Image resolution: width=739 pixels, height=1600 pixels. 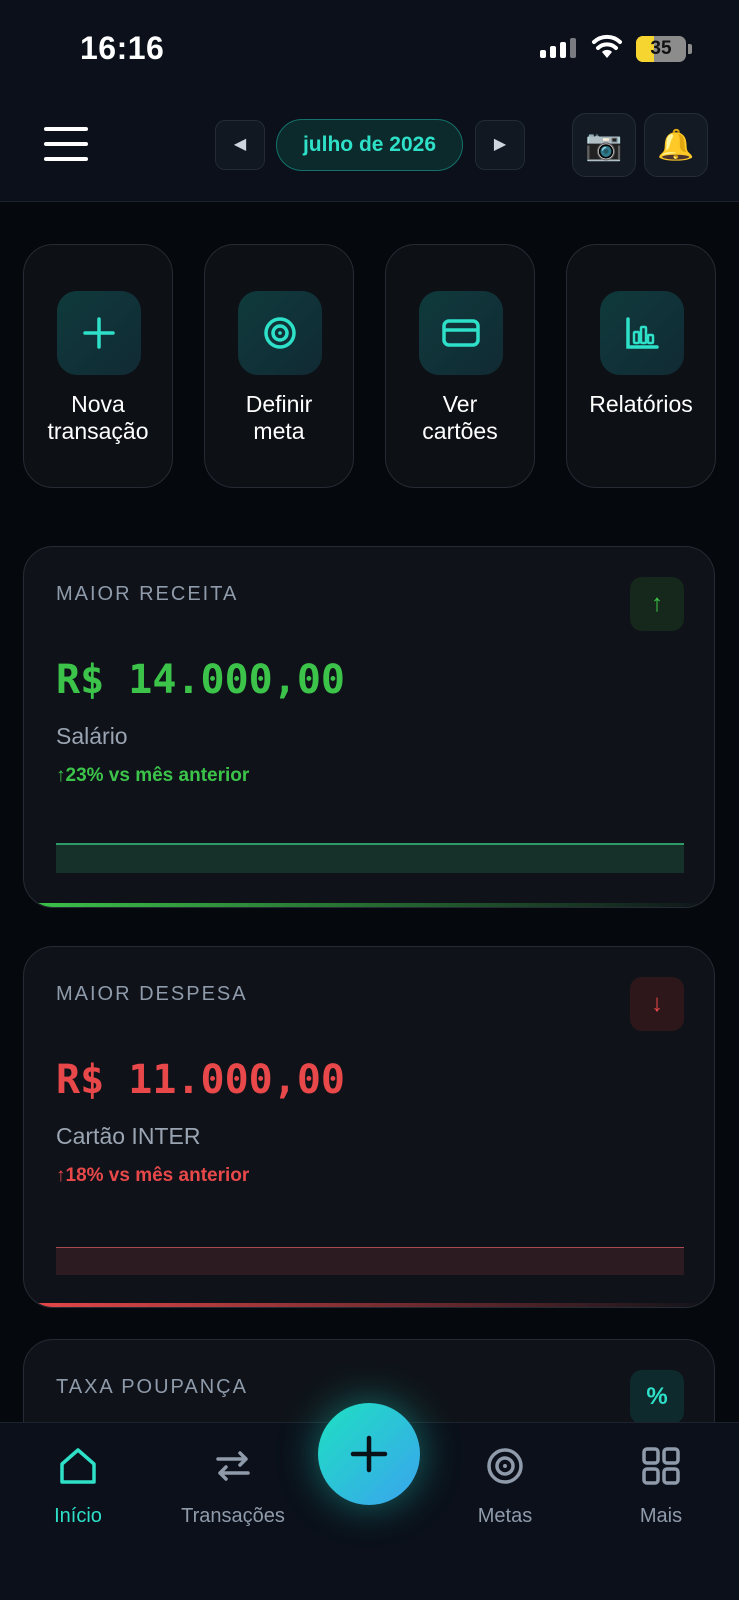 I want to click on expense-change: ↑18% vs mês anterior, so click(x=153, y=1175).